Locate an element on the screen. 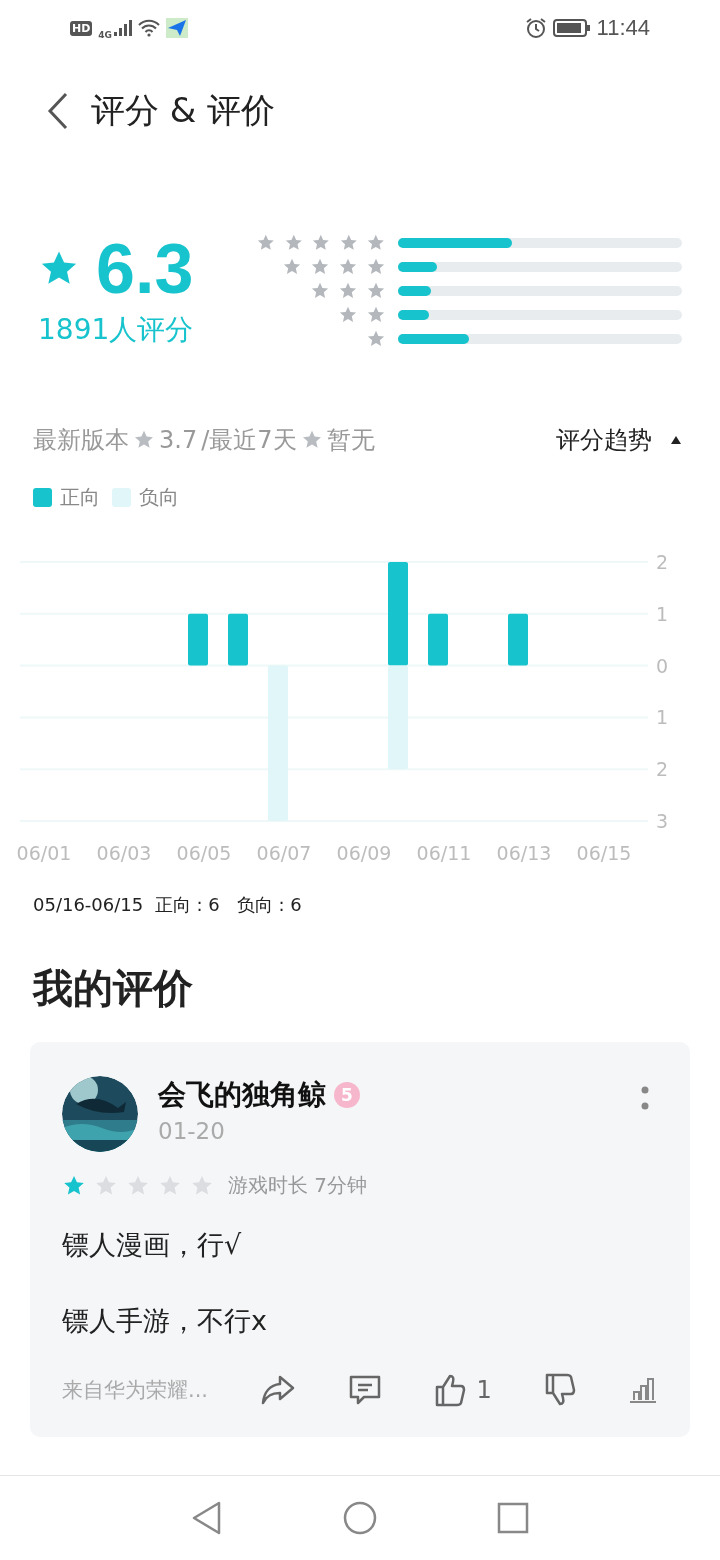 This screenshot has height=1560, width=720. more-icon is located at coordinates (645, 1099).